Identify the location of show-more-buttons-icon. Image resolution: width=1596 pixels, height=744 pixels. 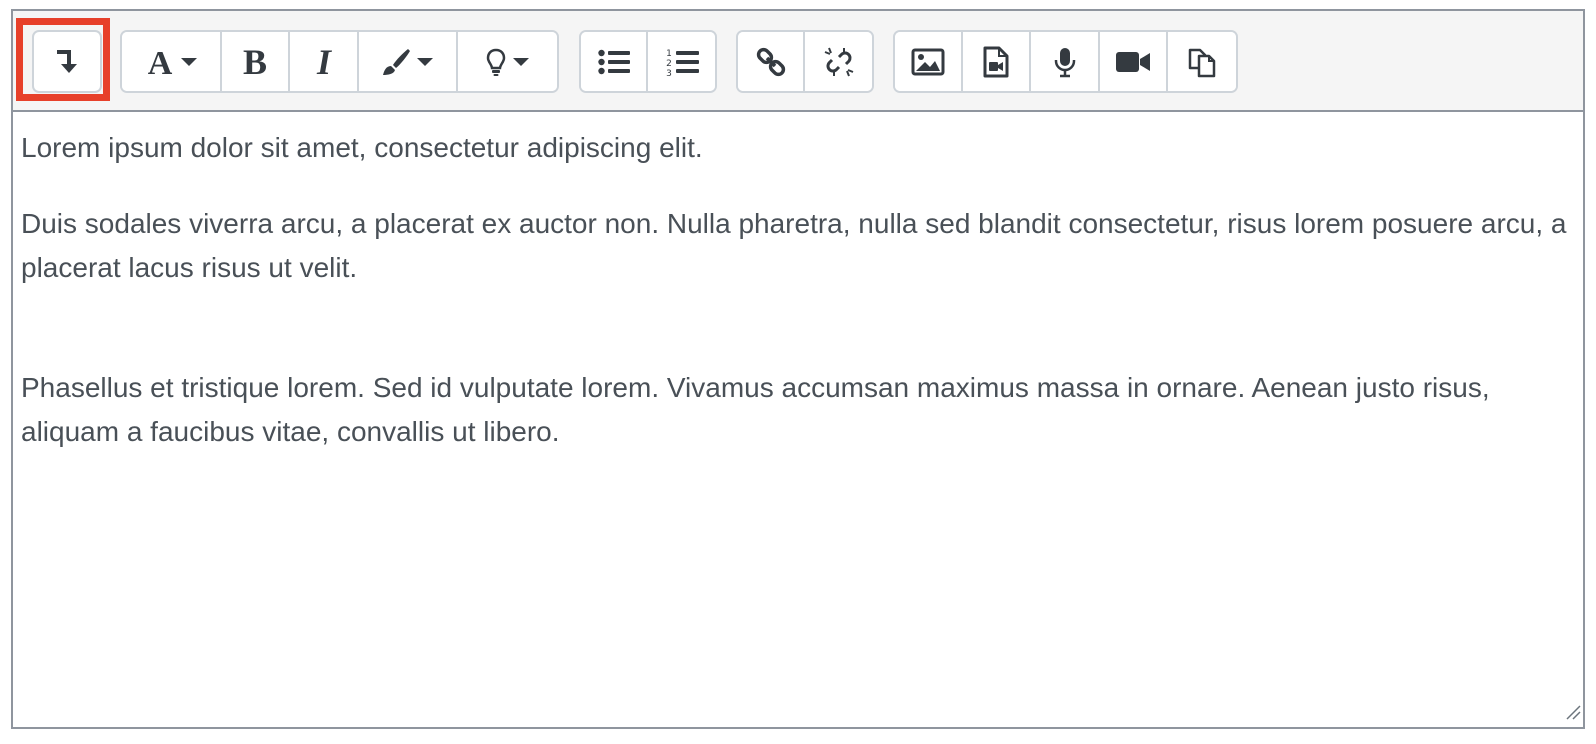
(67, 62).